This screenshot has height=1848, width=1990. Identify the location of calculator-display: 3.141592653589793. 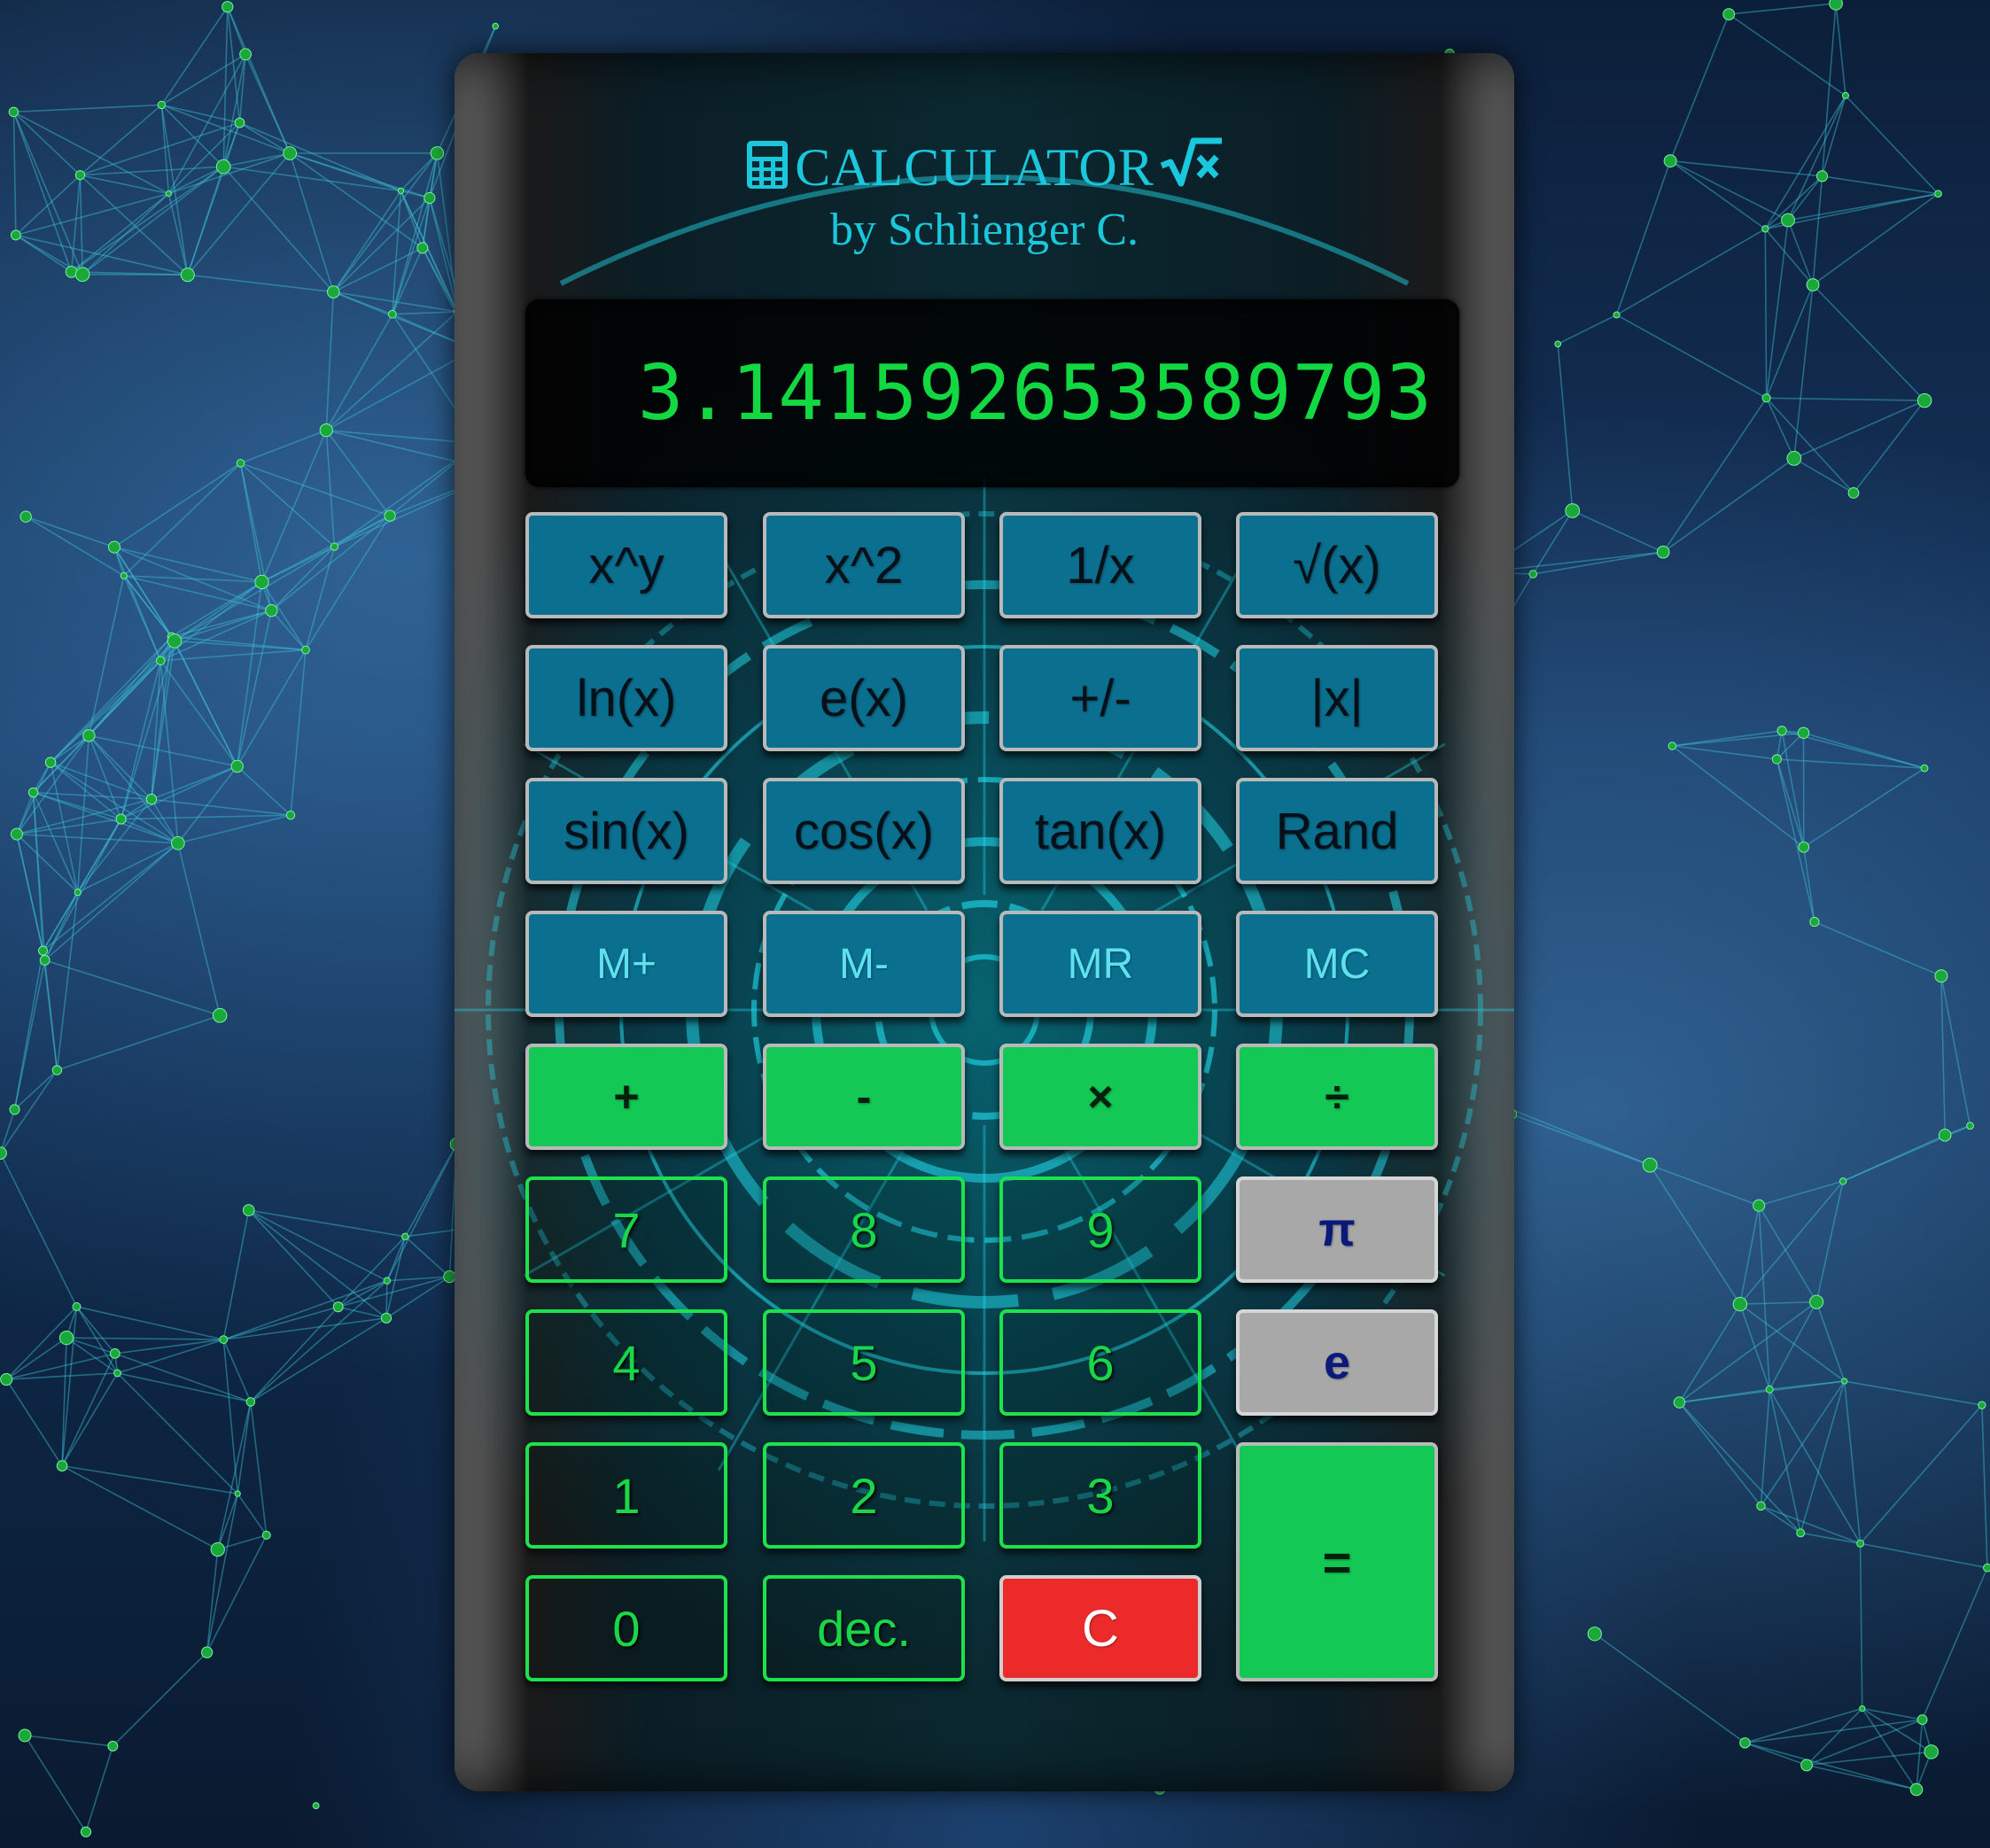
(992, 393).